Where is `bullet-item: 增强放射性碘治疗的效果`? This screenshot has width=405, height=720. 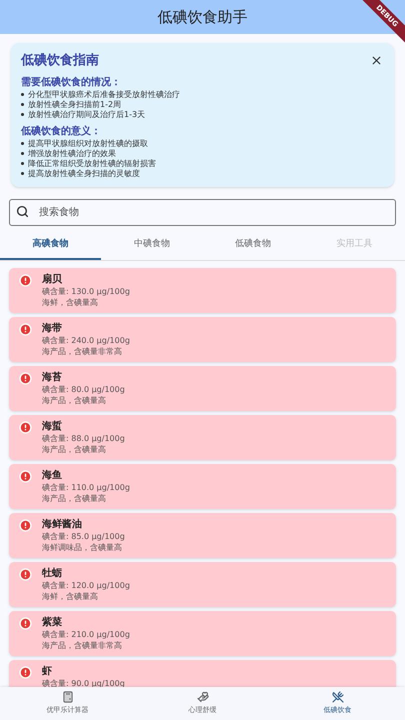
bullet-item: 增强放射性碘治疗的效果 is located at coordinates (72, 153).